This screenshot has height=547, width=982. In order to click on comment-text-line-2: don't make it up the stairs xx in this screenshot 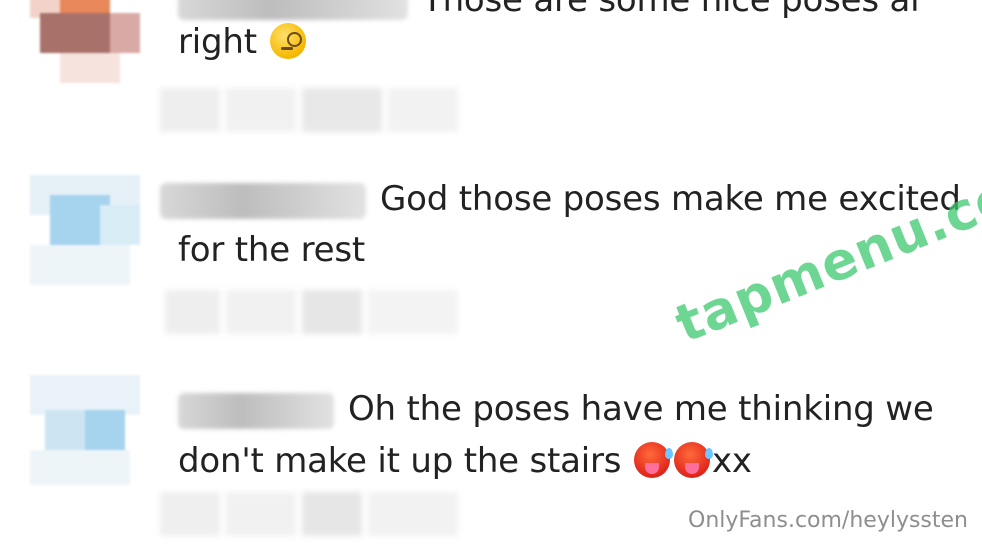, I will do `click(465, 461)`.